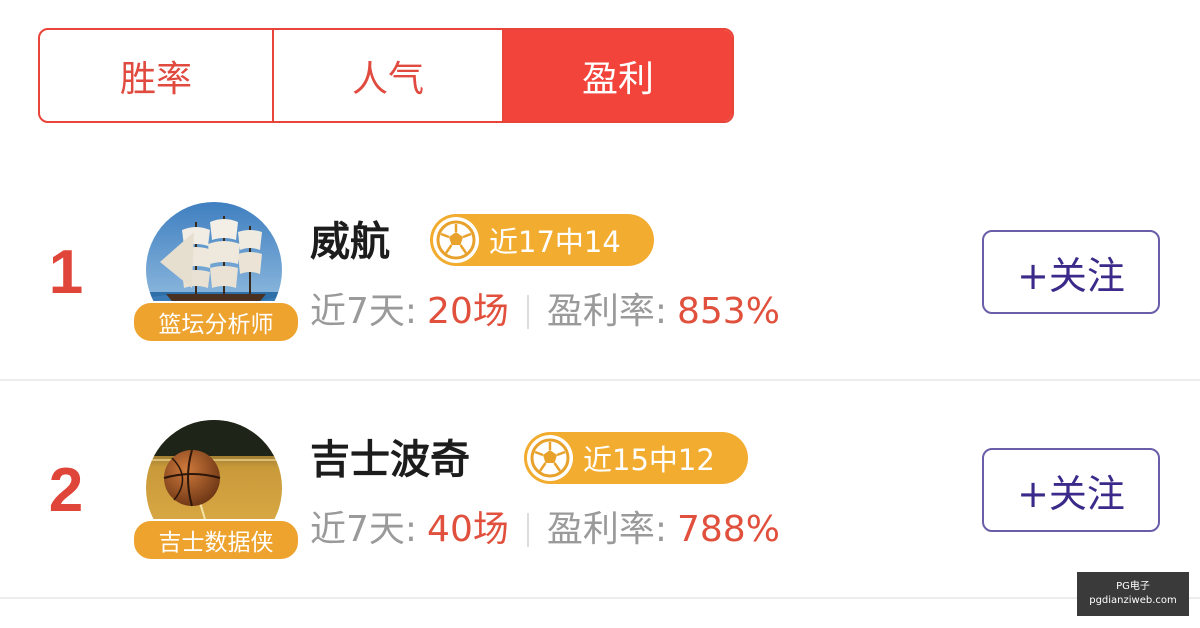  I want to click on profit-value: 788%, so click(728, 529).